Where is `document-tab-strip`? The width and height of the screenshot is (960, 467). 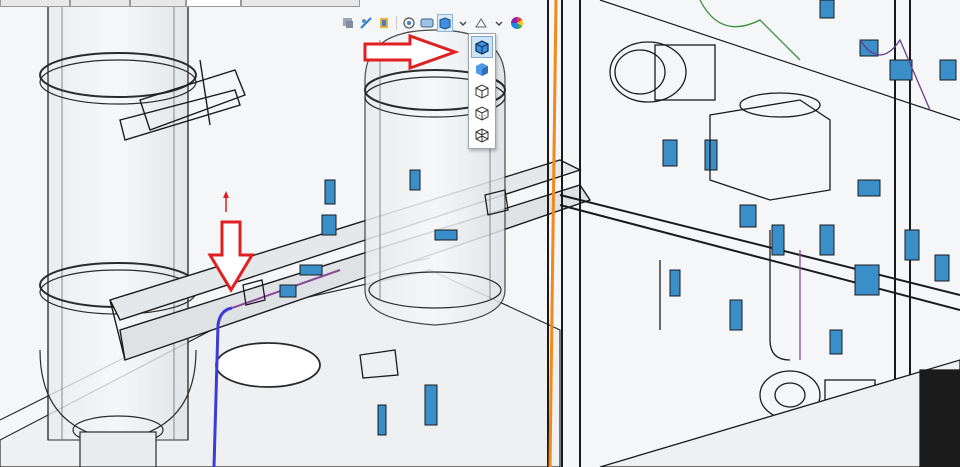 document-tab-strip is located at coordinates (180, 3).